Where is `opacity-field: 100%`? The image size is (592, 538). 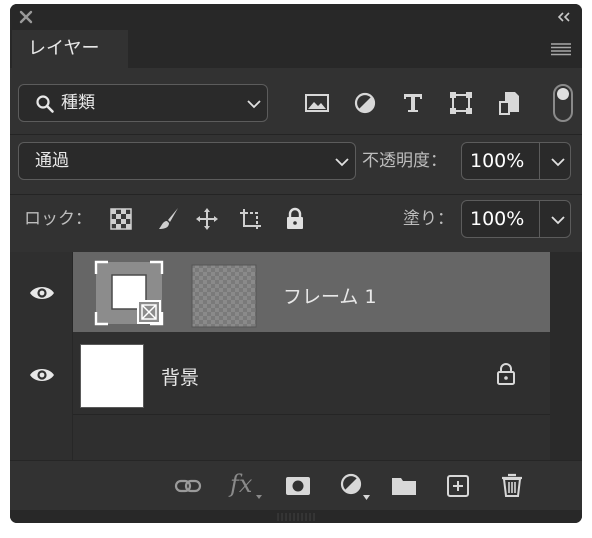 opacity-field: 100% is located at coordinates (516, 161).